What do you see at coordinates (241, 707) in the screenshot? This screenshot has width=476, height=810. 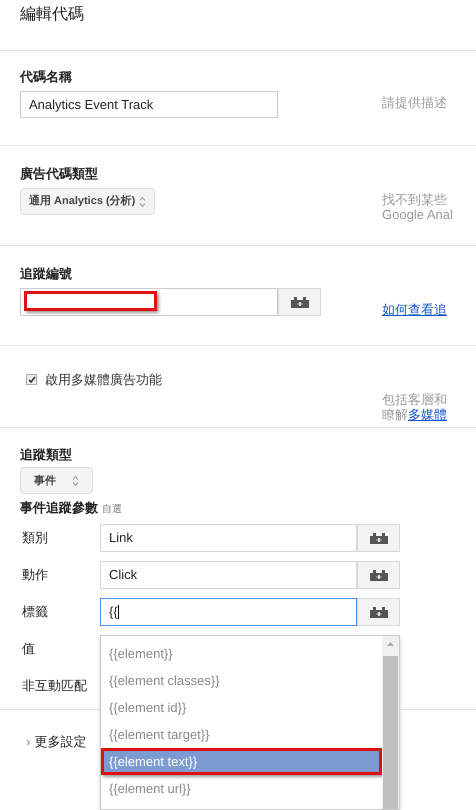 I see `suggestion-item: {{element id}}` at bounding box center [241, 707].